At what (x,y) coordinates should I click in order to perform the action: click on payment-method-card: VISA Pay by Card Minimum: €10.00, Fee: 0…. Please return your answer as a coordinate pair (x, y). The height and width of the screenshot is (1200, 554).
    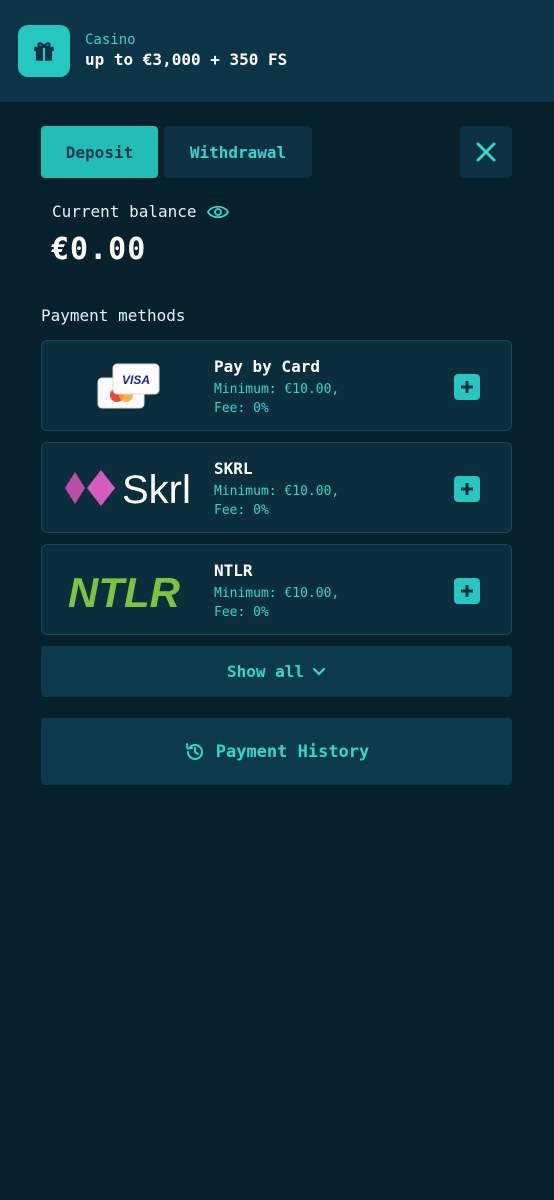
    Looking at the image, I should click on (276, 385).